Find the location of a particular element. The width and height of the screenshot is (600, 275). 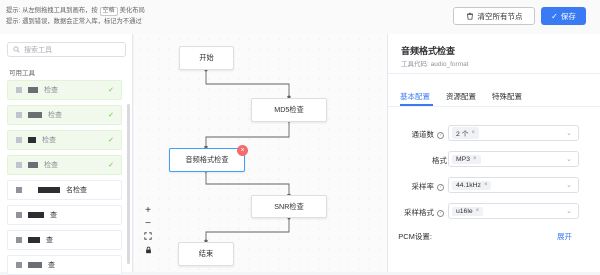

save-button: ✓ 保存 is located at coordinates (563, 16).